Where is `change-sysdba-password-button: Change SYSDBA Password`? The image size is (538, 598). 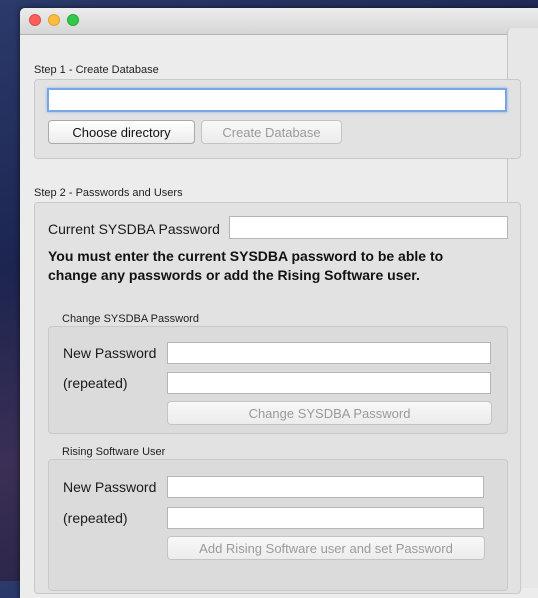 change-sysdba-password-button: Change SYSDBA Password is located at coordinates (329, 413).